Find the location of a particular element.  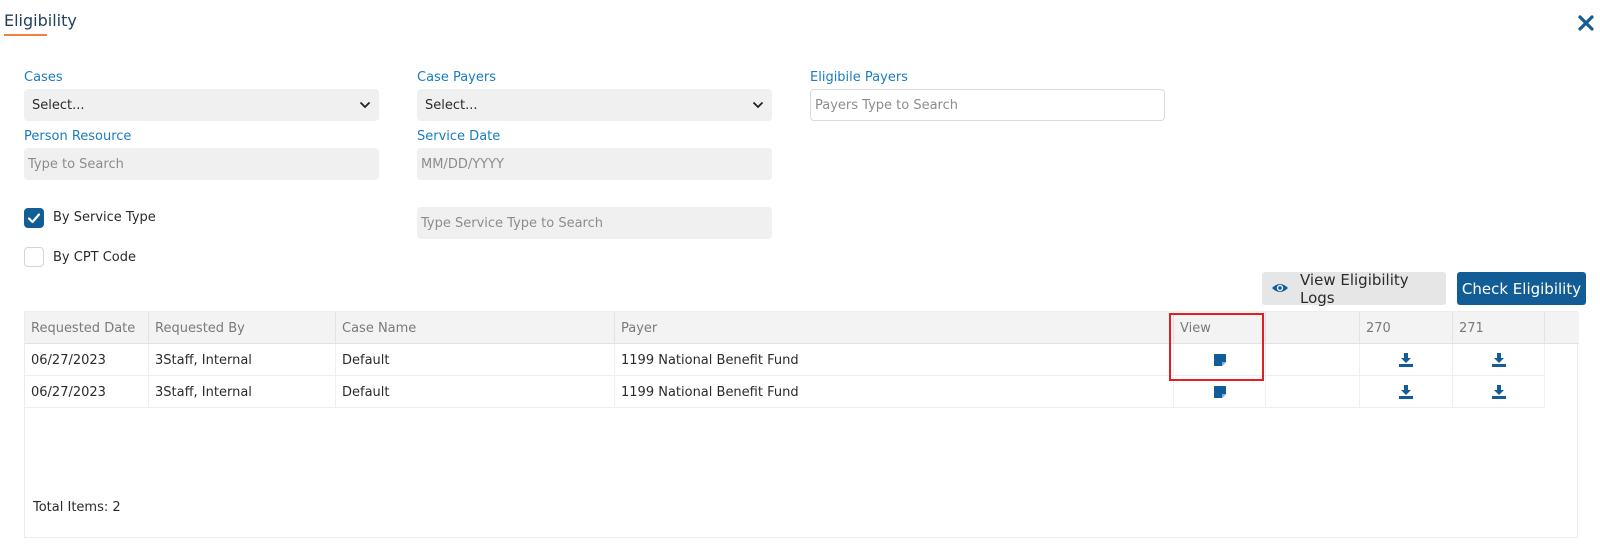

service-type-search-placeholder: Type Service Type to Search is located at coordinates (512, 223).